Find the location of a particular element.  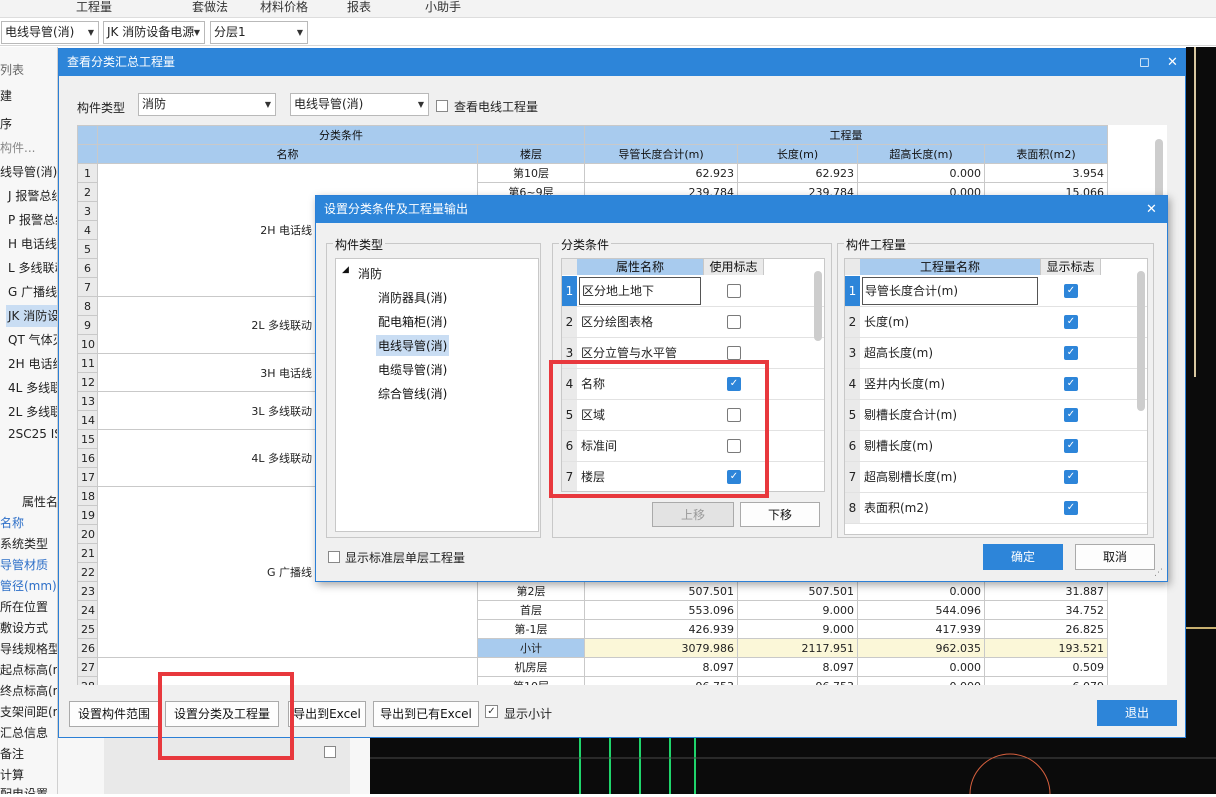

list-header: 列表 is located at coordinates (12, 70).